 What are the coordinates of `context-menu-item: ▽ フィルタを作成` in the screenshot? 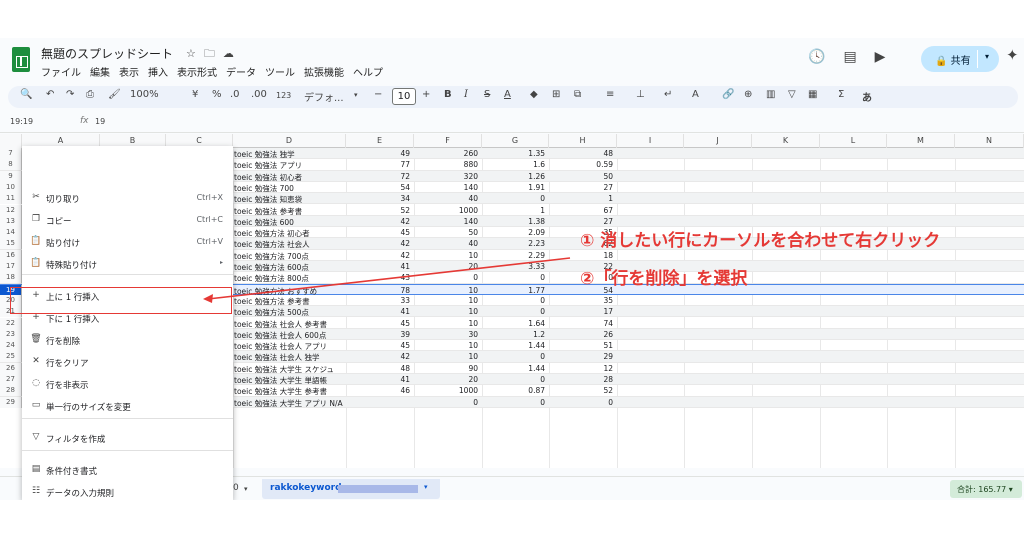 It's located at (127, 438).